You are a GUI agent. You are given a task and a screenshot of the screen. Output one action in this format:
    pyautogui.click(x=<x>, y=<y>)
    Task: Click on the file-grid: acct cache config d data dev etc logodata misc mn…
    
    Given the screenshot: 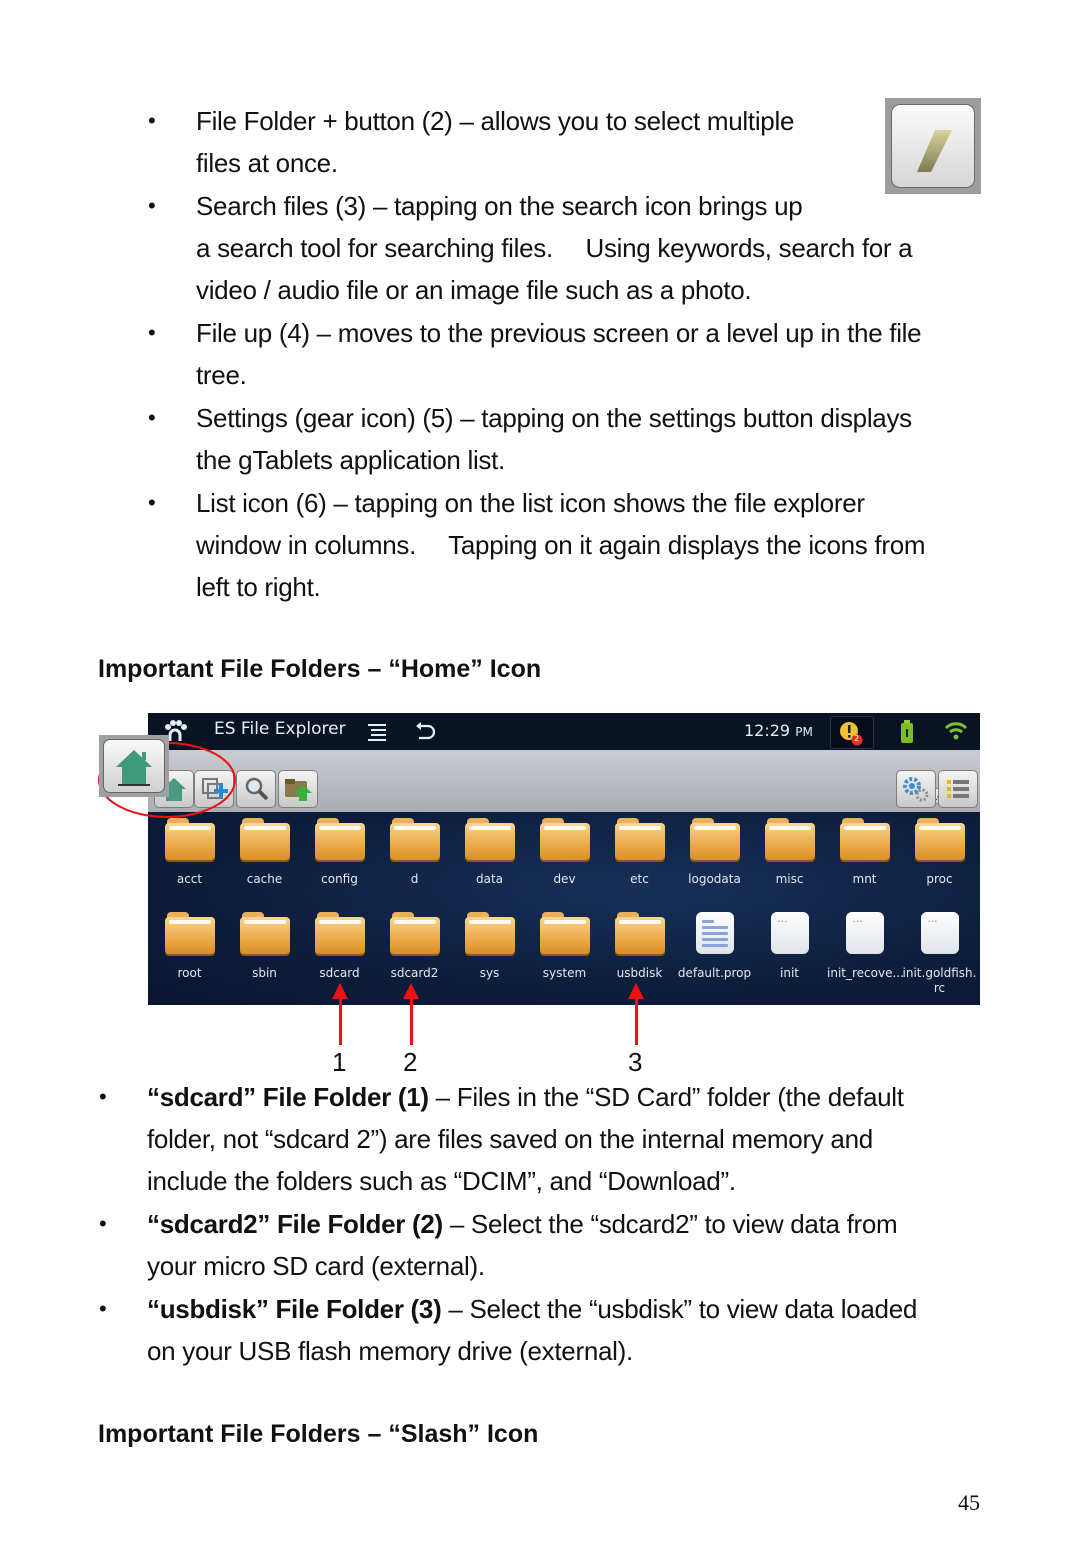 What is the action you would take?
    pyautogui.click(x=564, y=908)
    